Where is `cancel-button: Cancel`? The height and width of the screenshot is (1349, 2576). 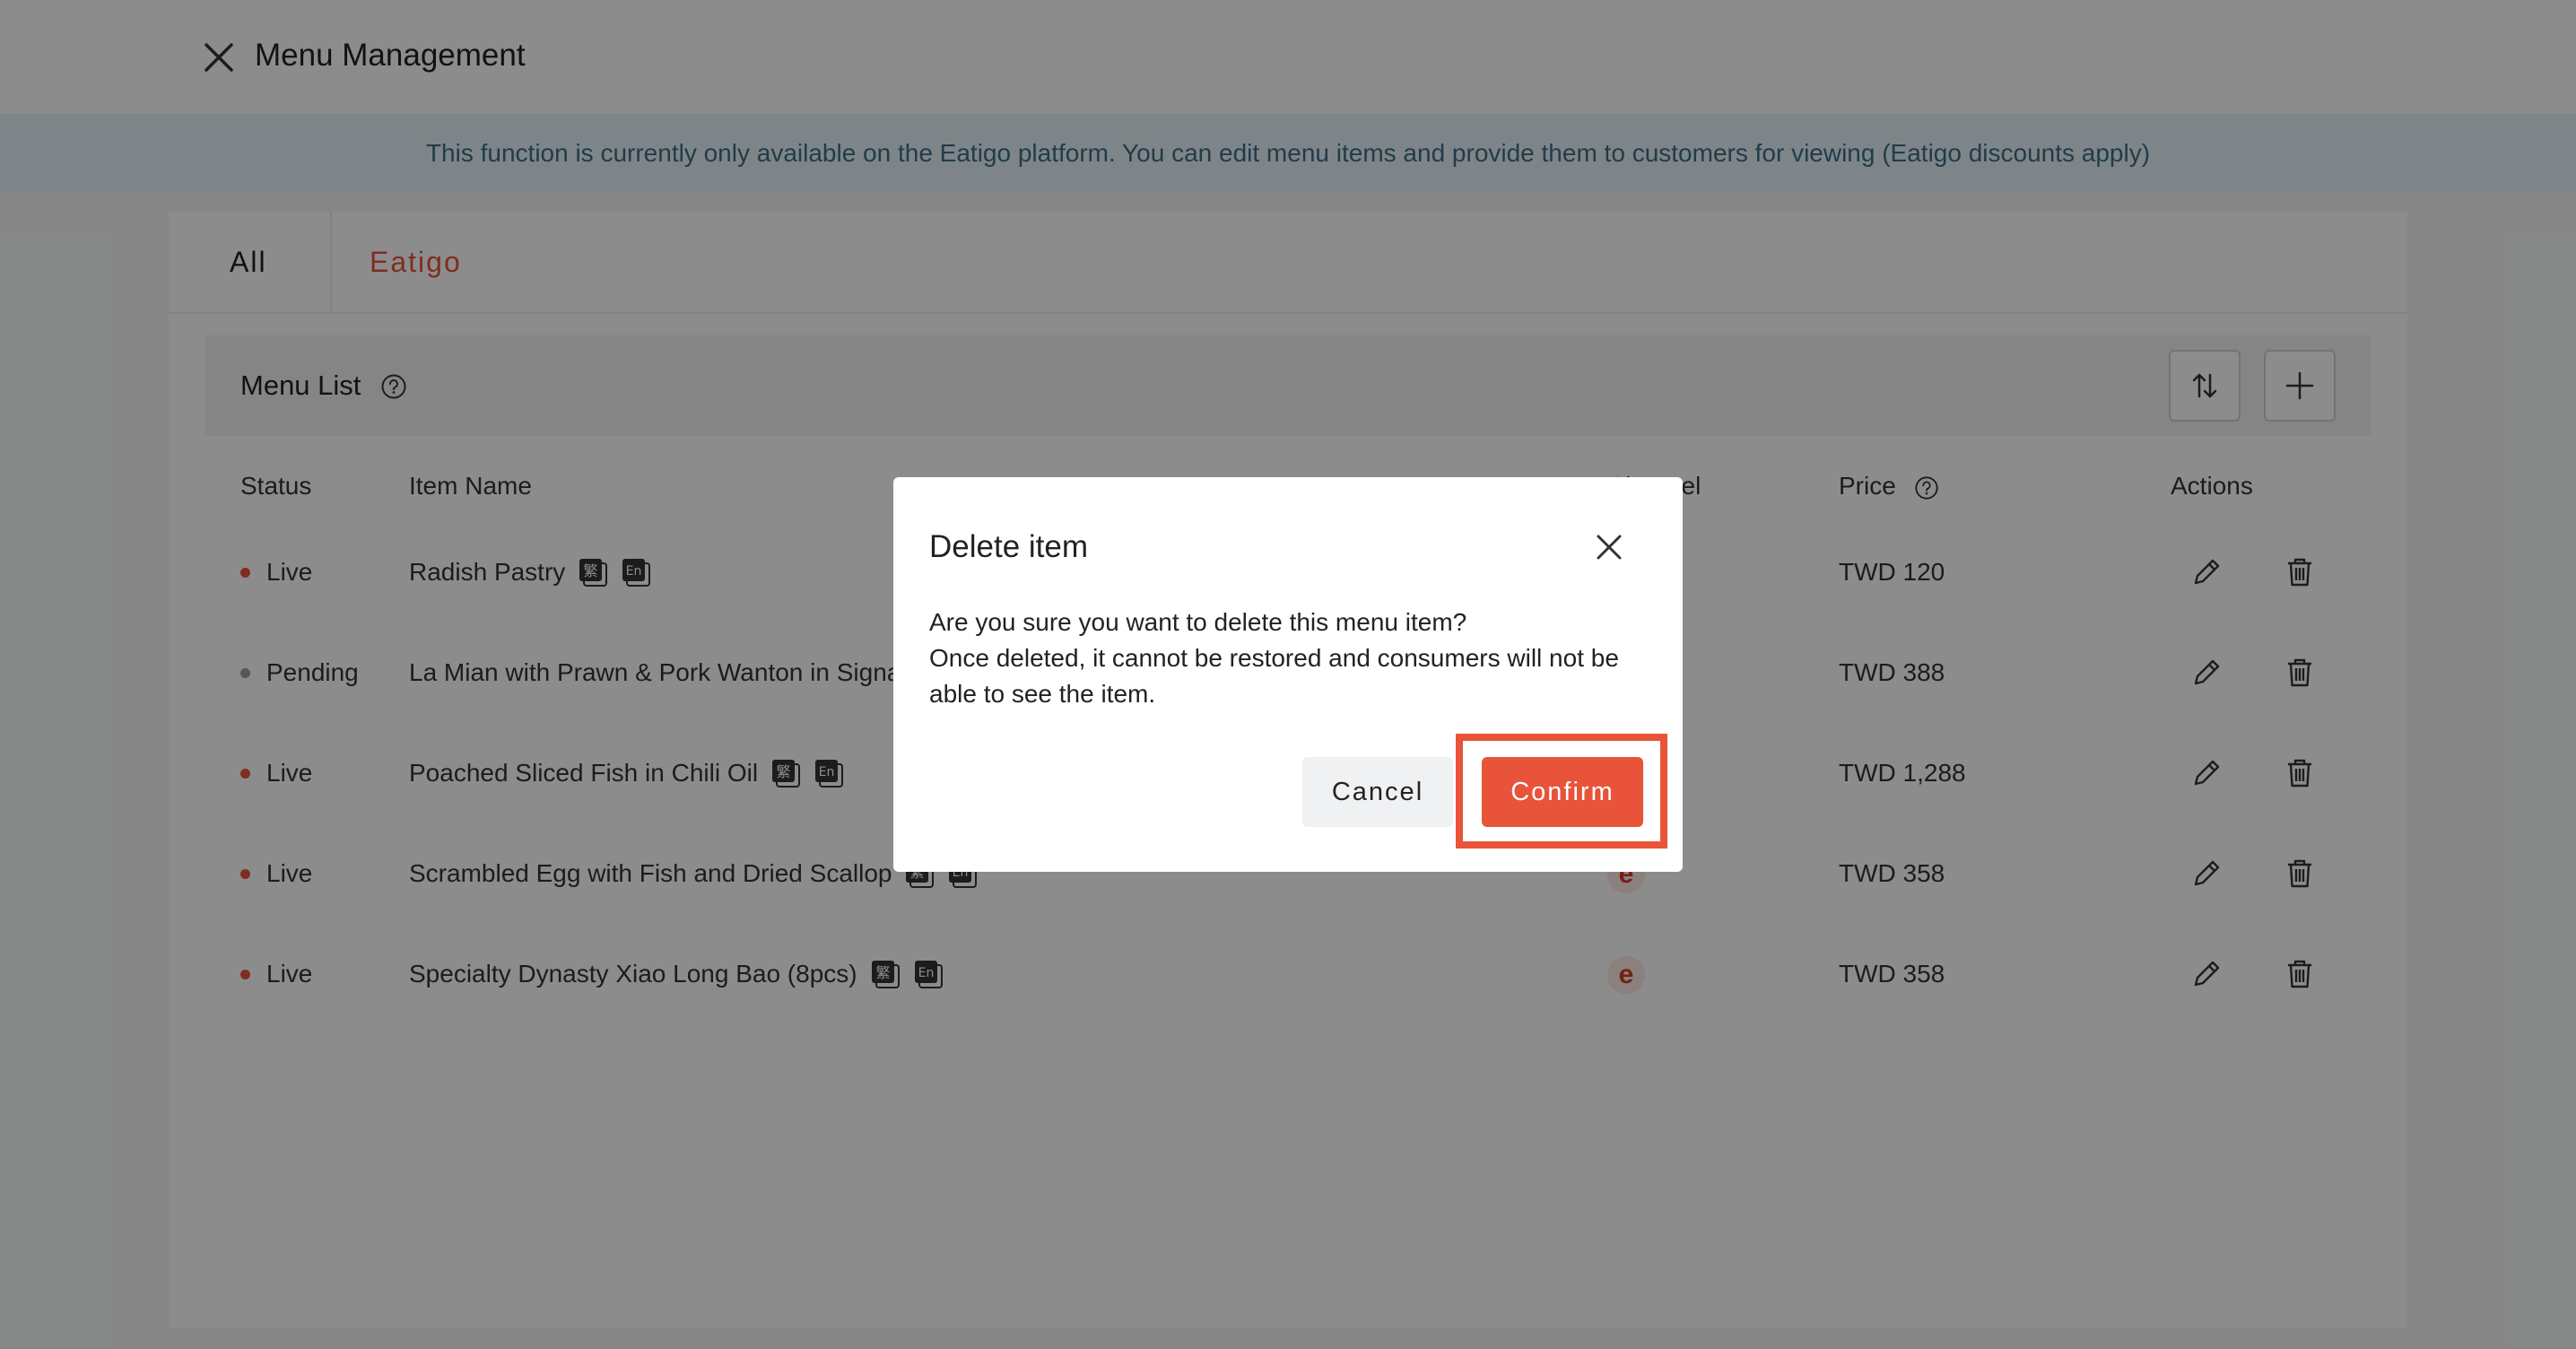 cancel-button: Cancel is located at coordinates (1377, 792).